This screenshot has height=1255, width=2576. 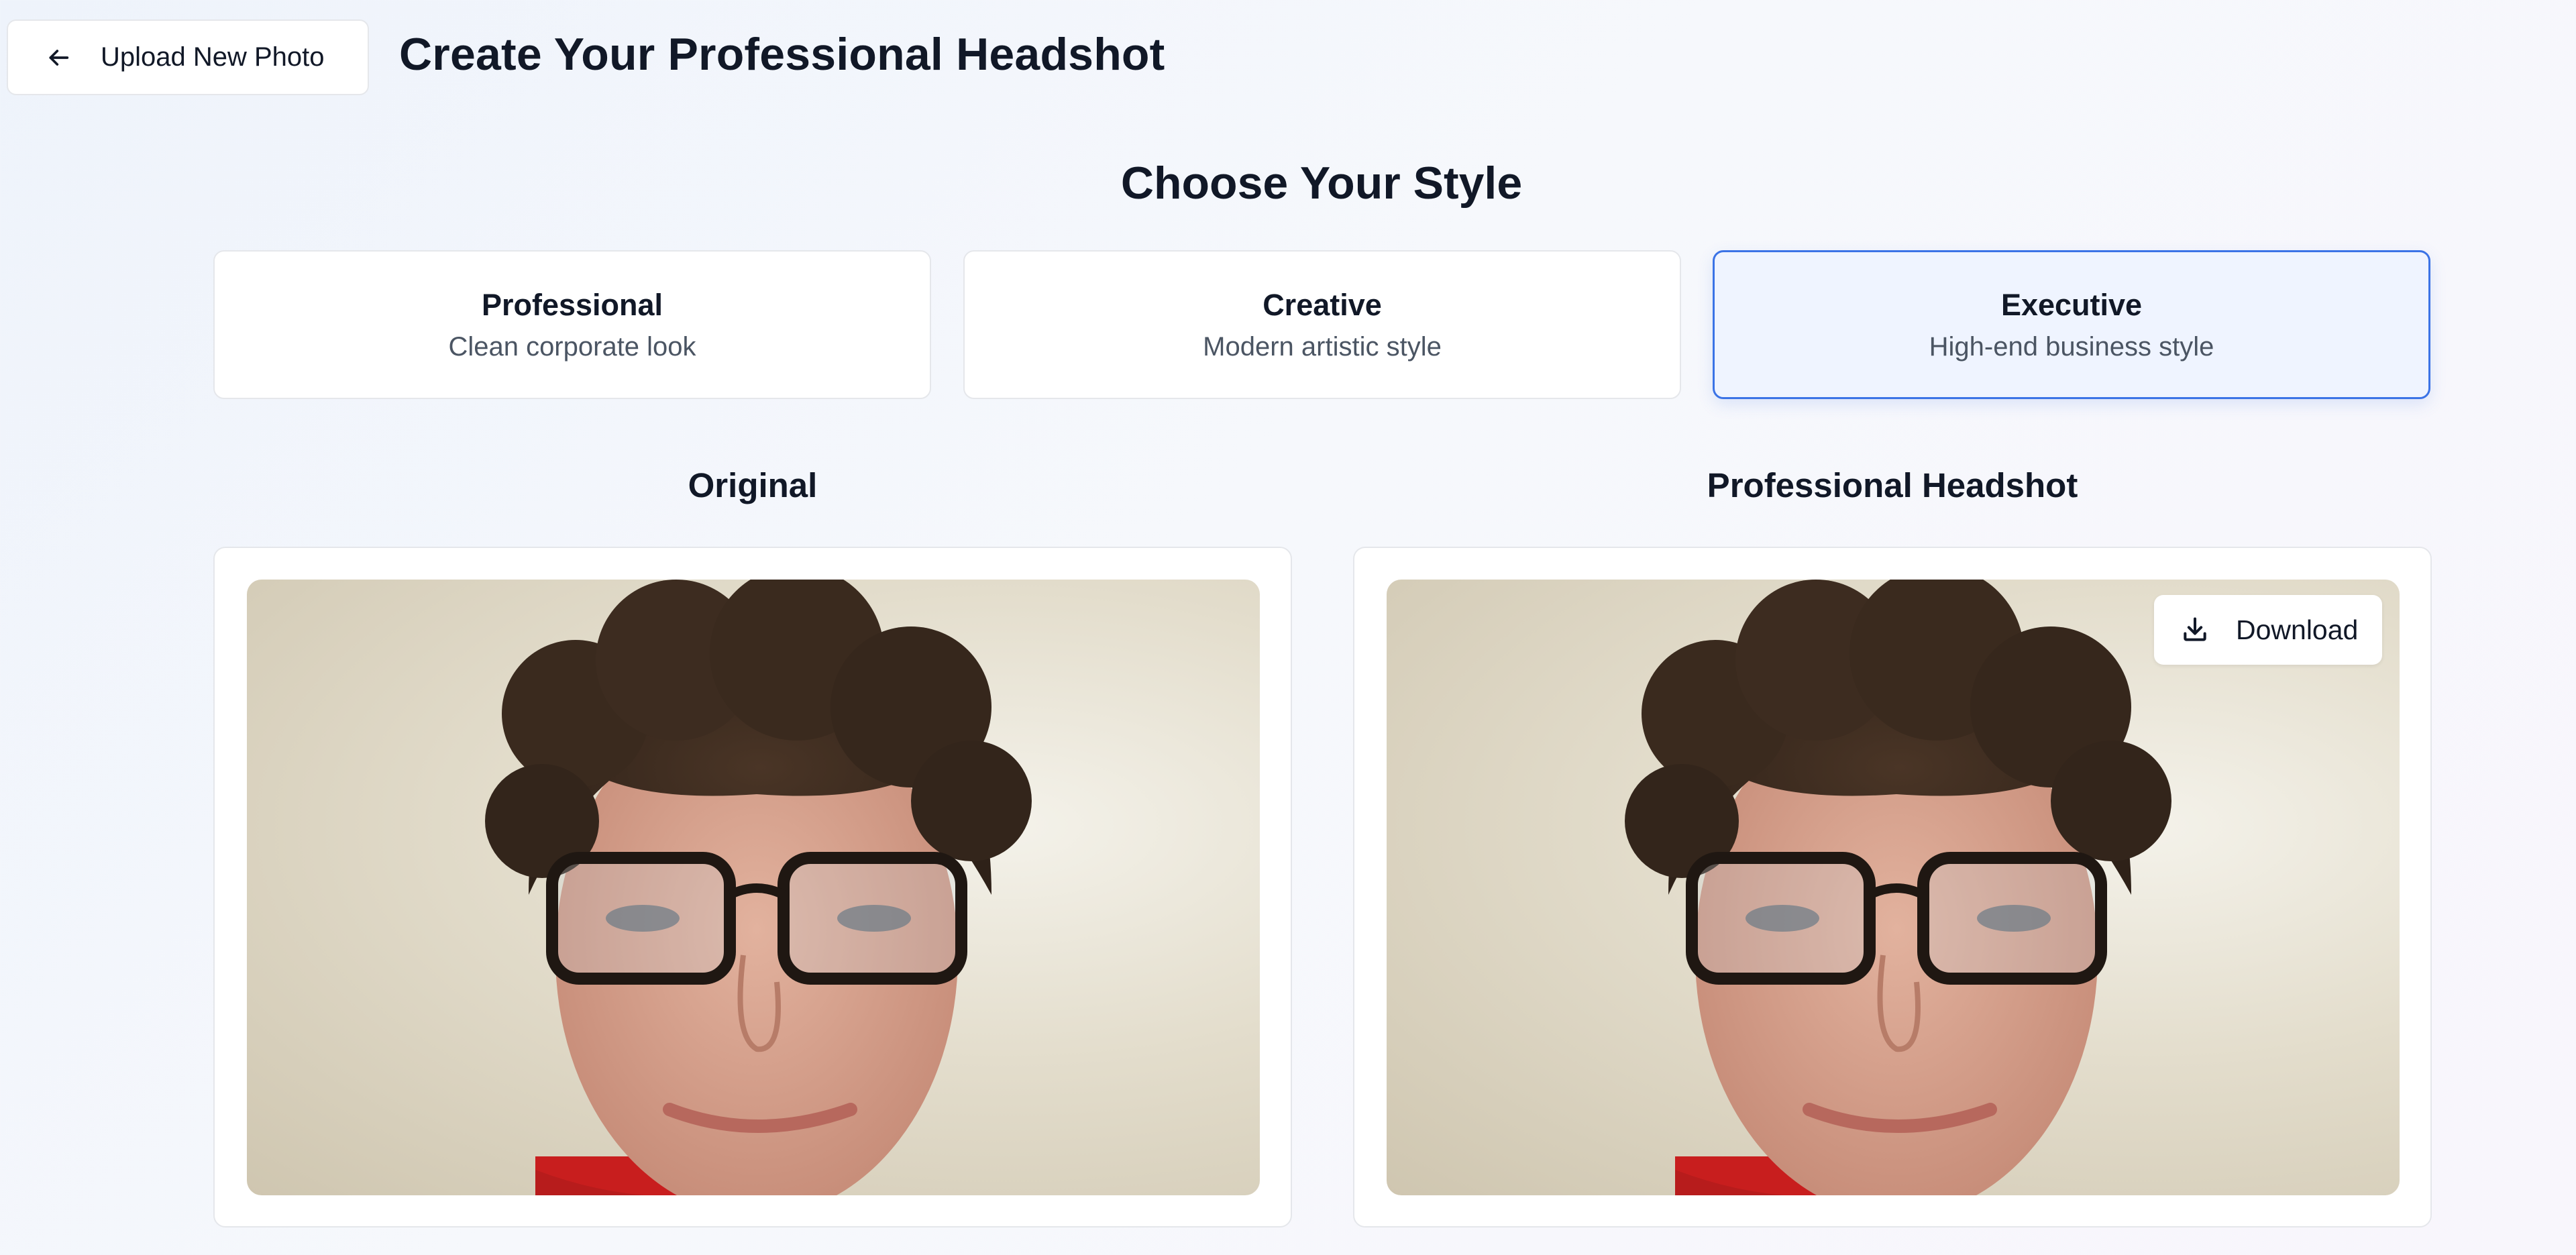 I want to click on upload-new-photo-button: Upload New Photo, so click(x=188, y=57).